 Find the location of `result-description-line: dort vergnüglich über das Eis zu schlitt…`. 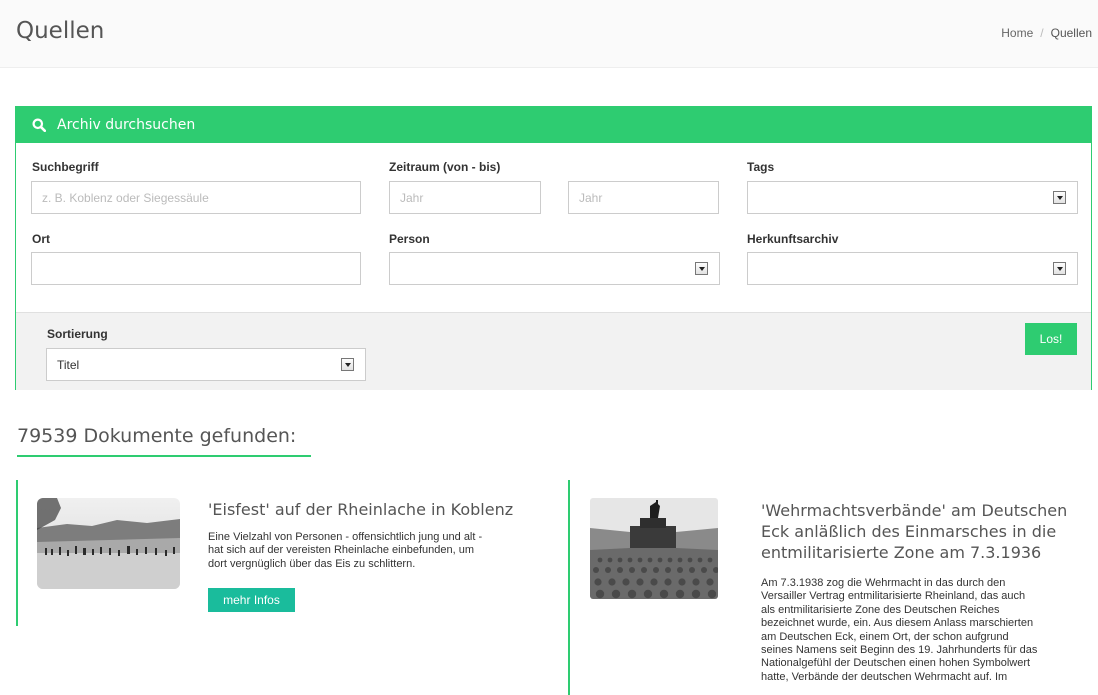

result-description-line: dort vergnüglich über das Eis zu schlitt… is located at coordinates (312, 563).